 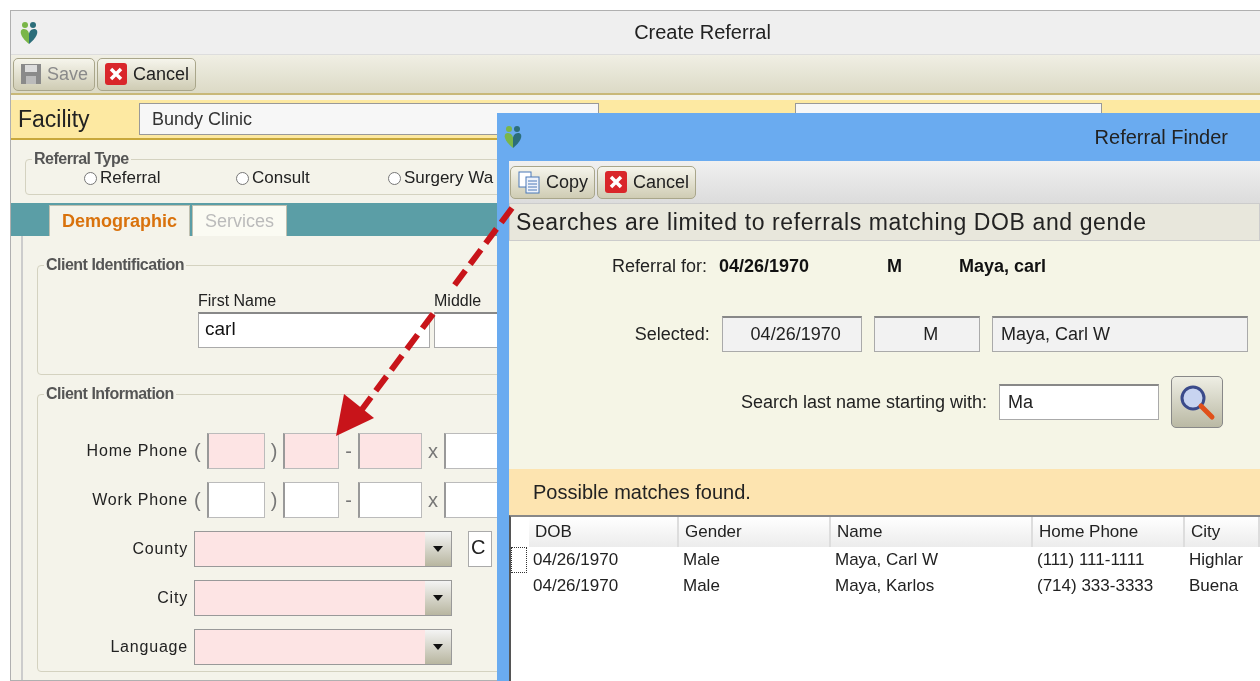 What do you see at coordinates (604, 532) in the screenshot?
I see `column-header: DOB` at bounding box center [604, 532].